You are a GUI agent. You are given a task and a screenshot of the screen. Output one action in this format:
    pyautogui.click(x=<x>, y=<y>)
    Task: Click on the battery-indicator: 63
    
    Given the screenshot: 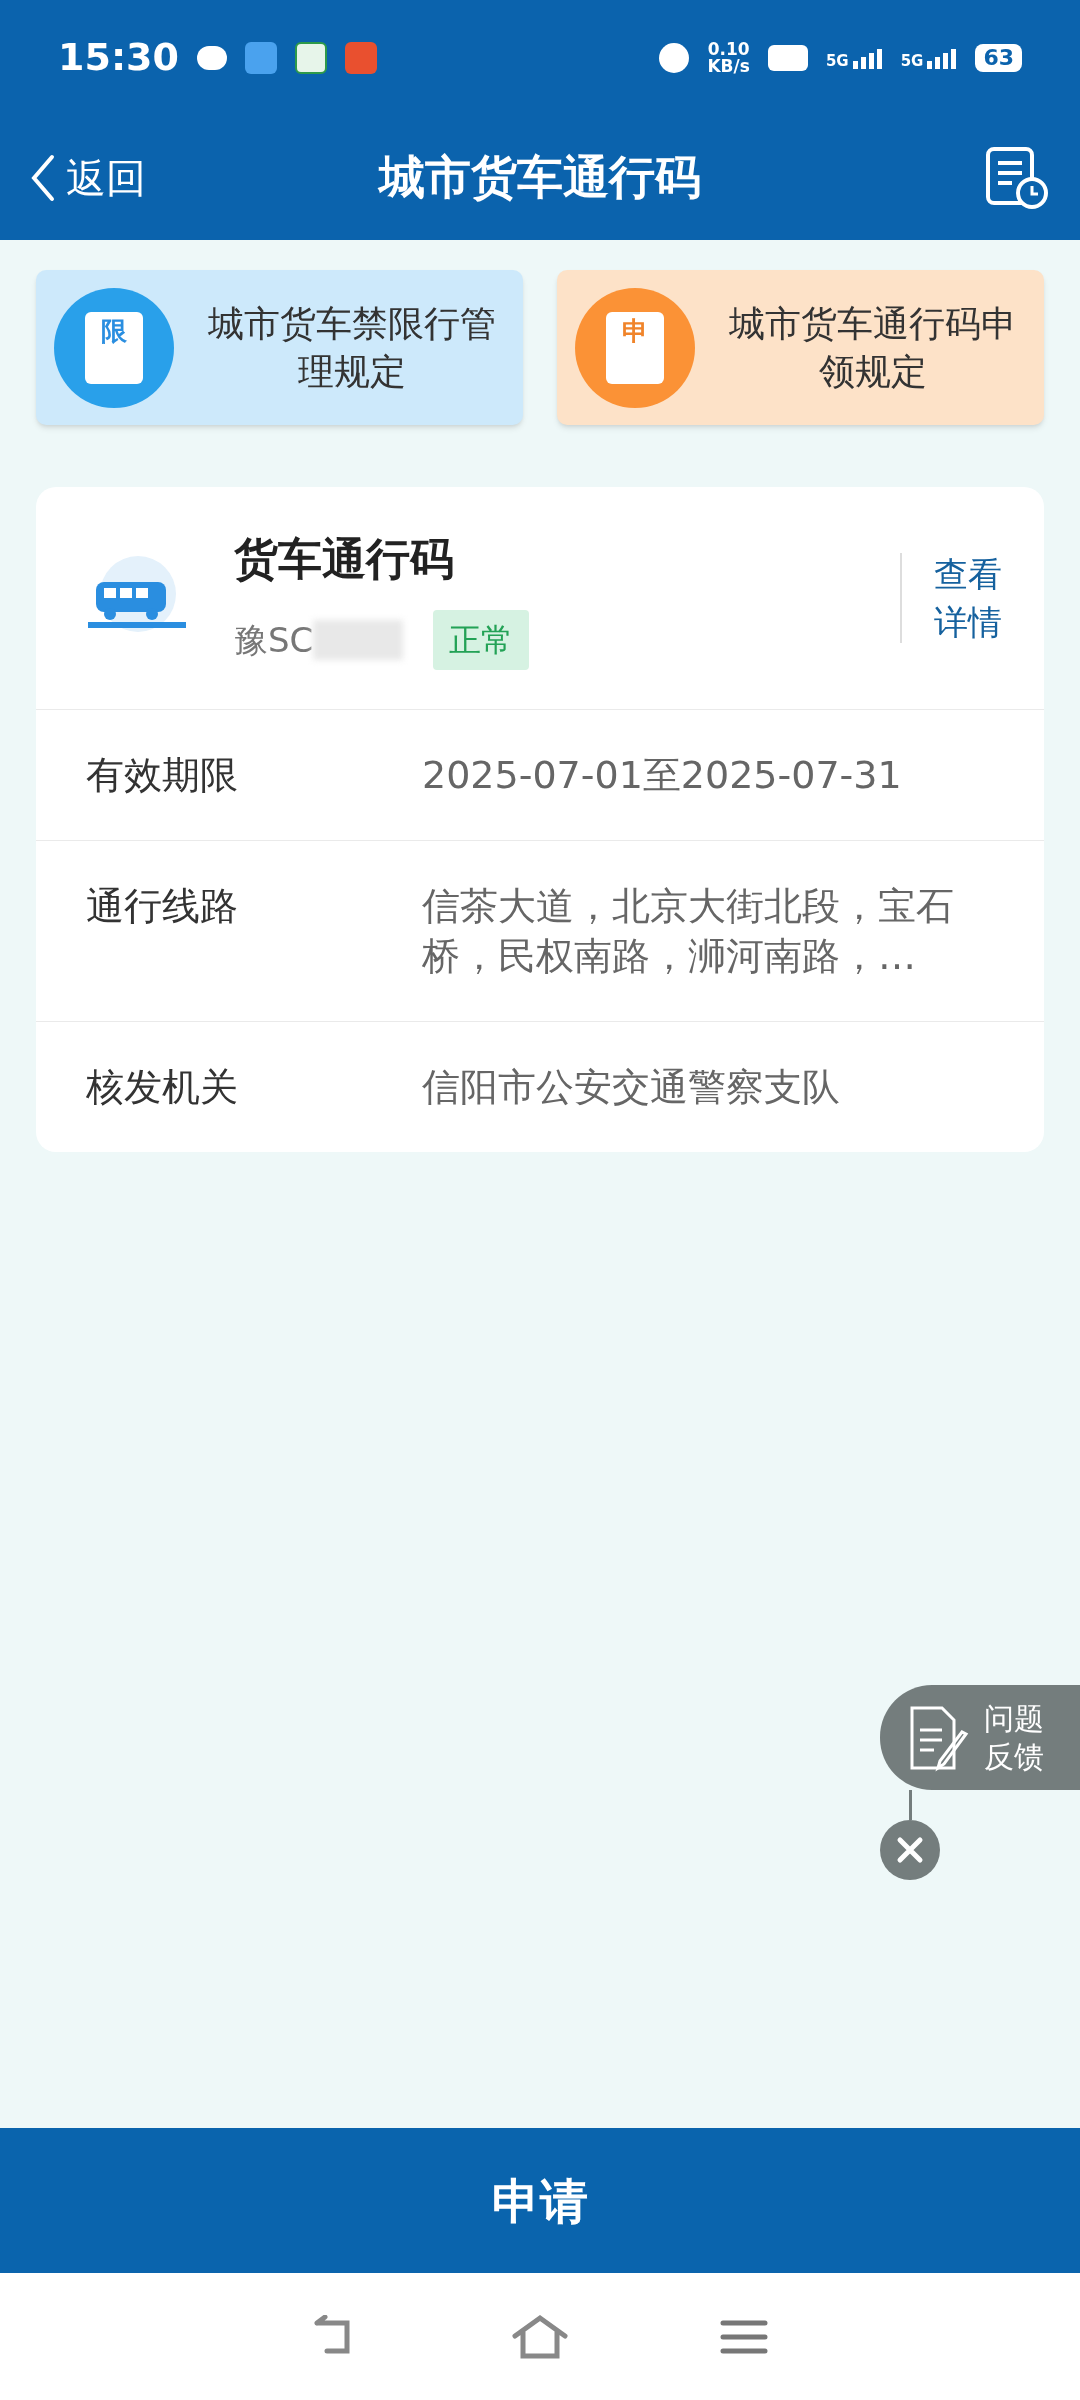 What is the action you would take?
    pyautogui.click(x=998, y=57)
    